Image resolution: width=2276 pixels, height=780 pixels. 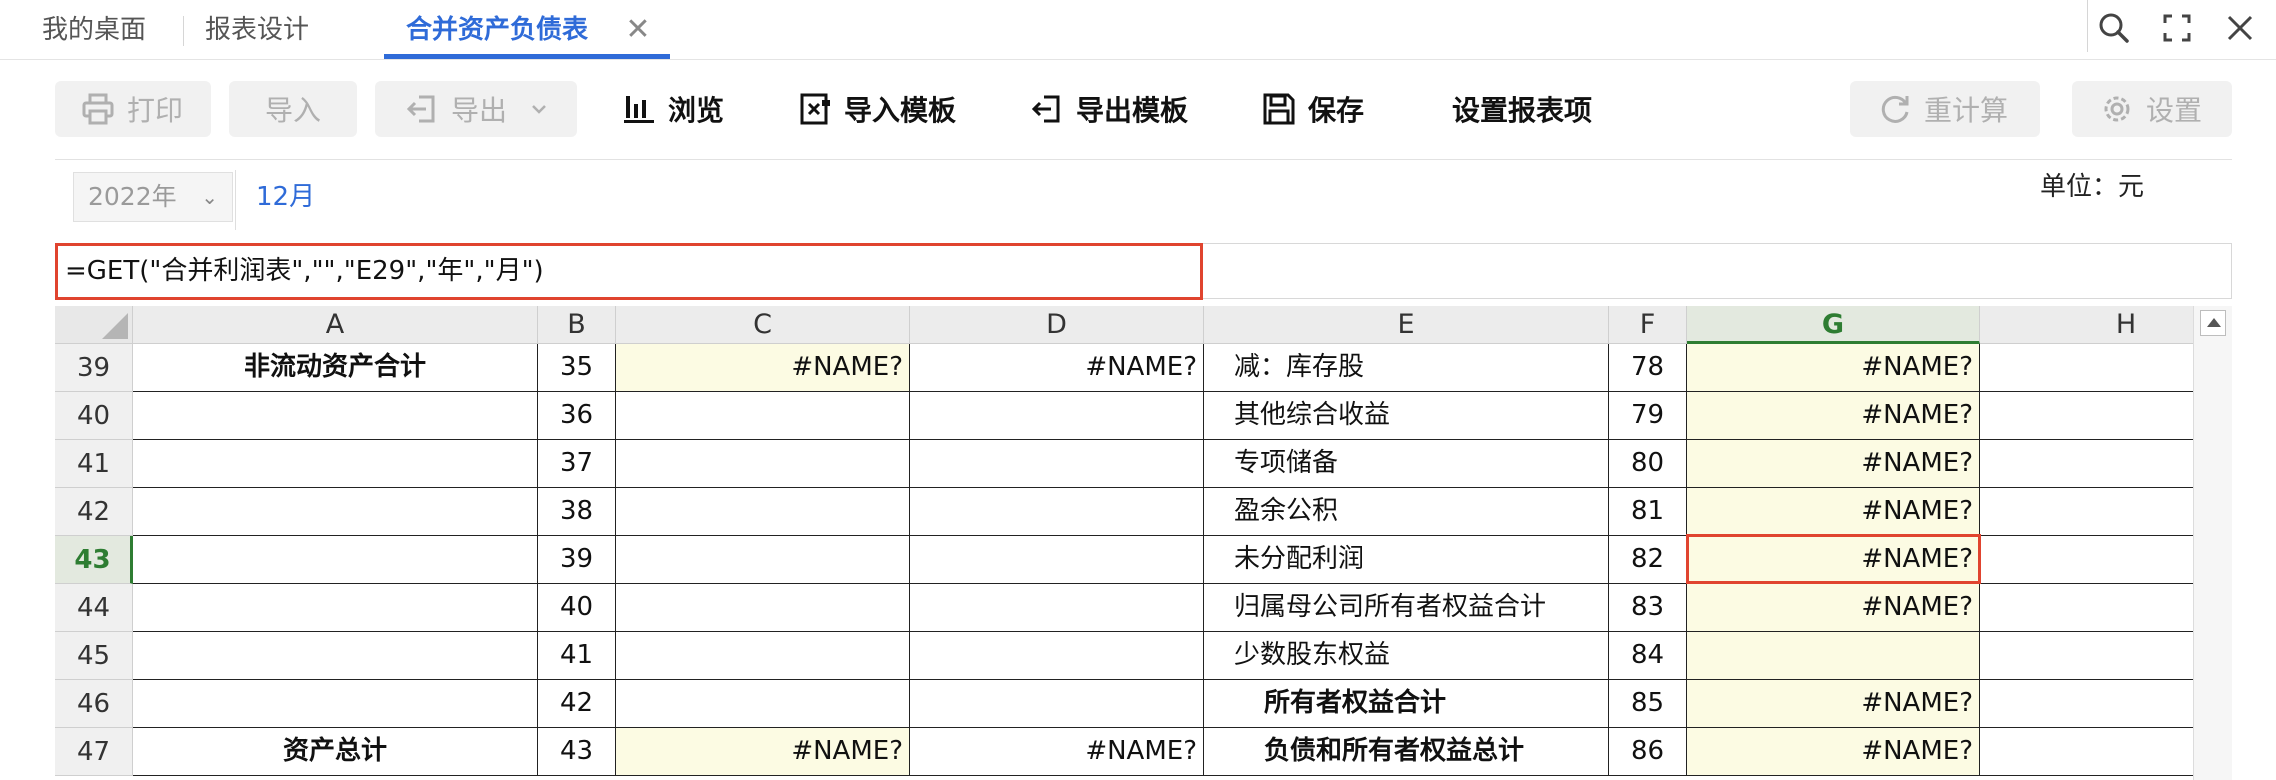 I want to click on column-header-f: F, so click(x=1648, y=325).